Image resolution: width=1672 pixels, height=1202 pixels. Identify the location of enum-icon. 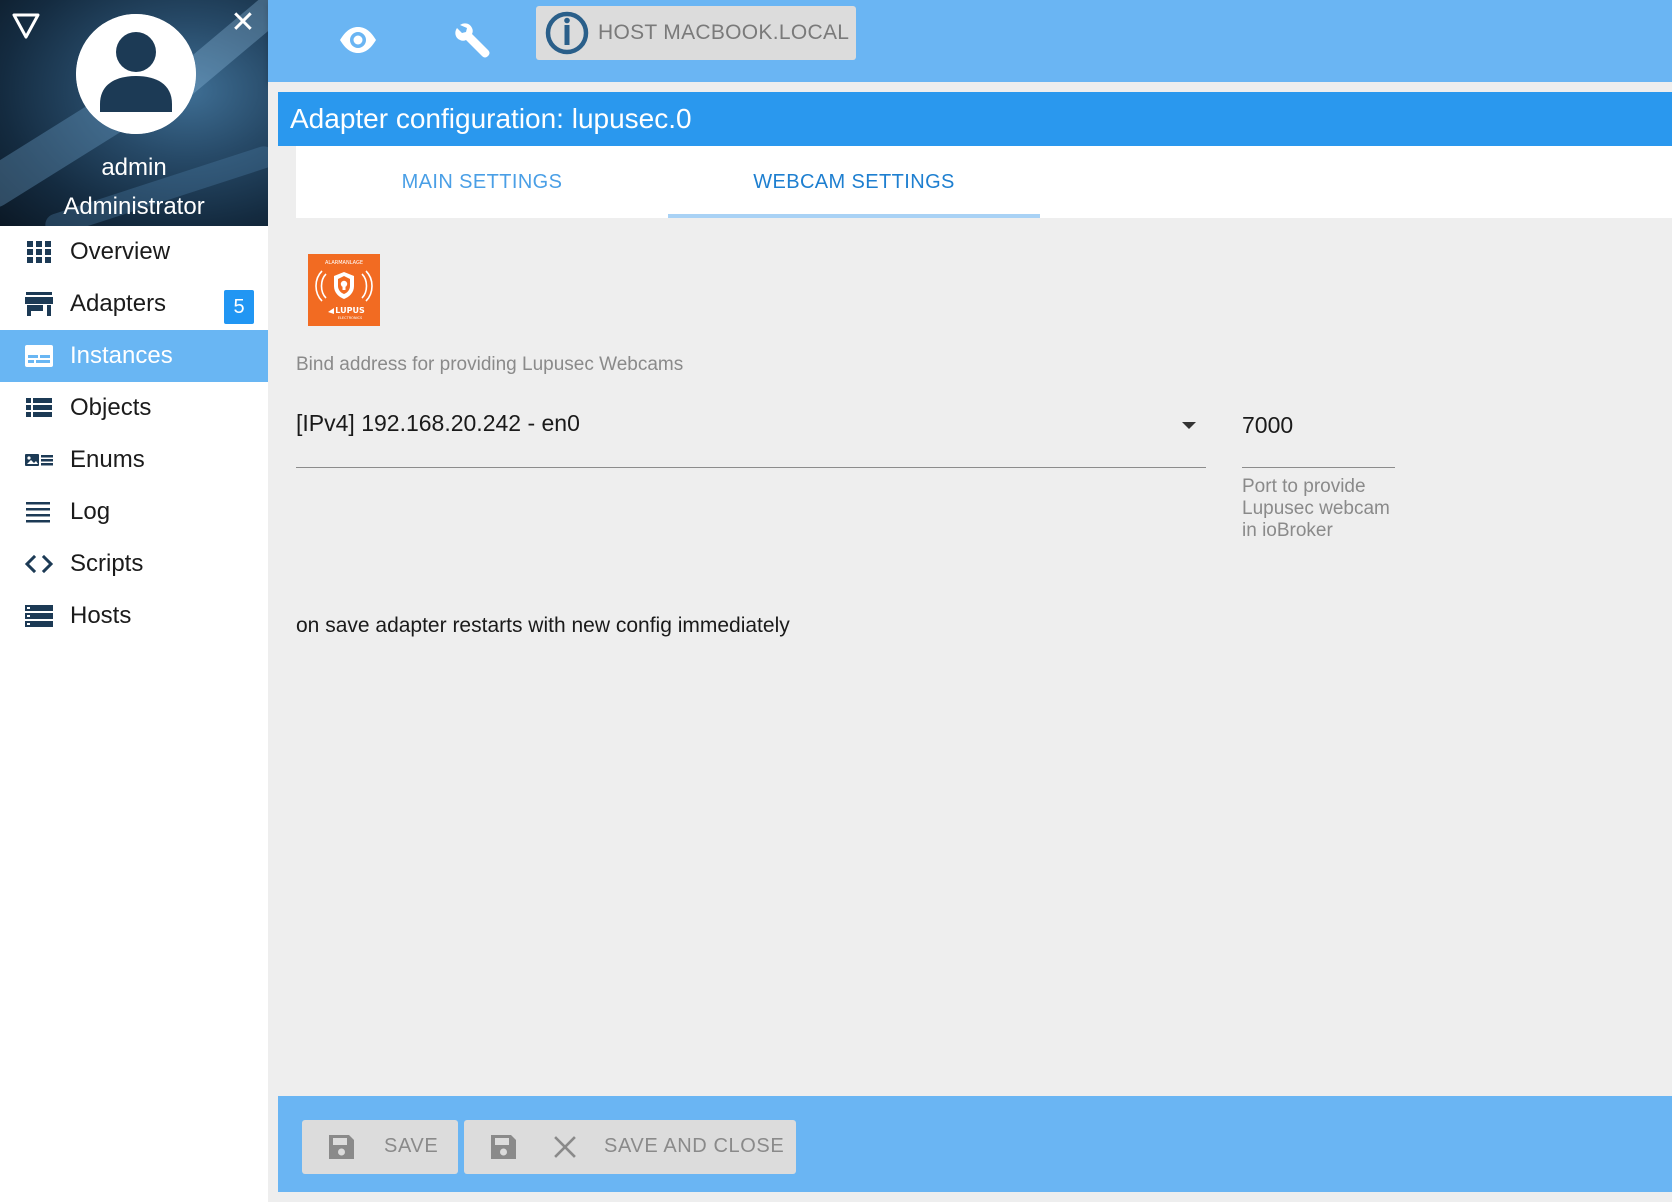
(39, 460).